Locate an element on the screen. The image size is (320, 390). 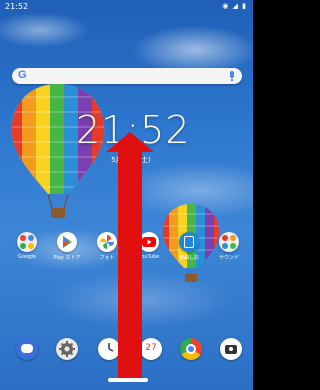
status-bar: 21:52 ◉ ◢ ▮ is located at coordinates (126, 7).